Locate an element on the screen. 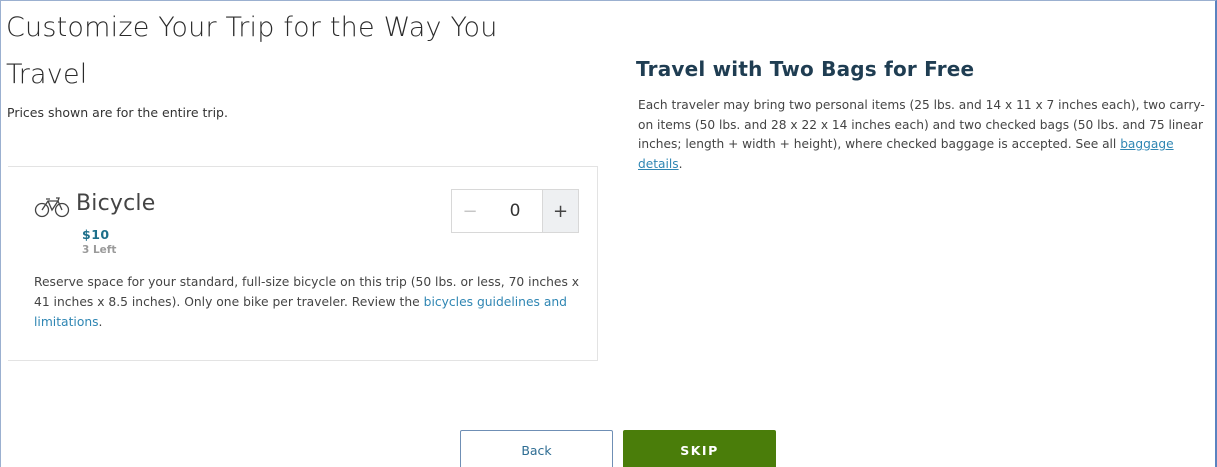  increment-button: + is located at coordinates (560, 211).